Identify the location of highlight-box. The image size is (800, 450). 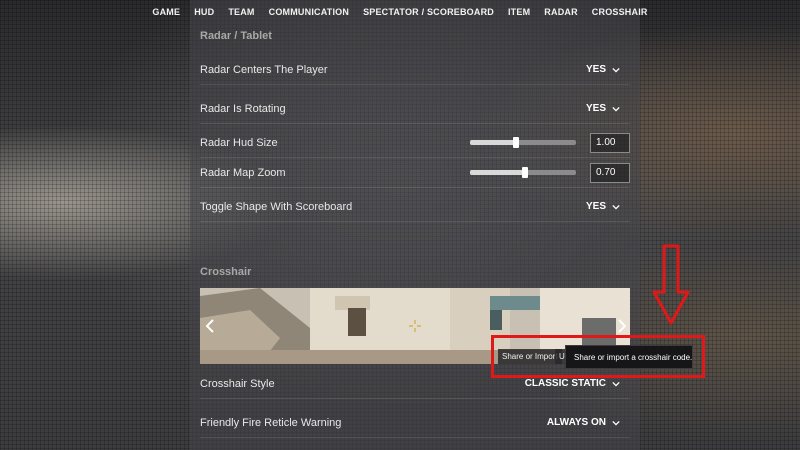
(598, 356).